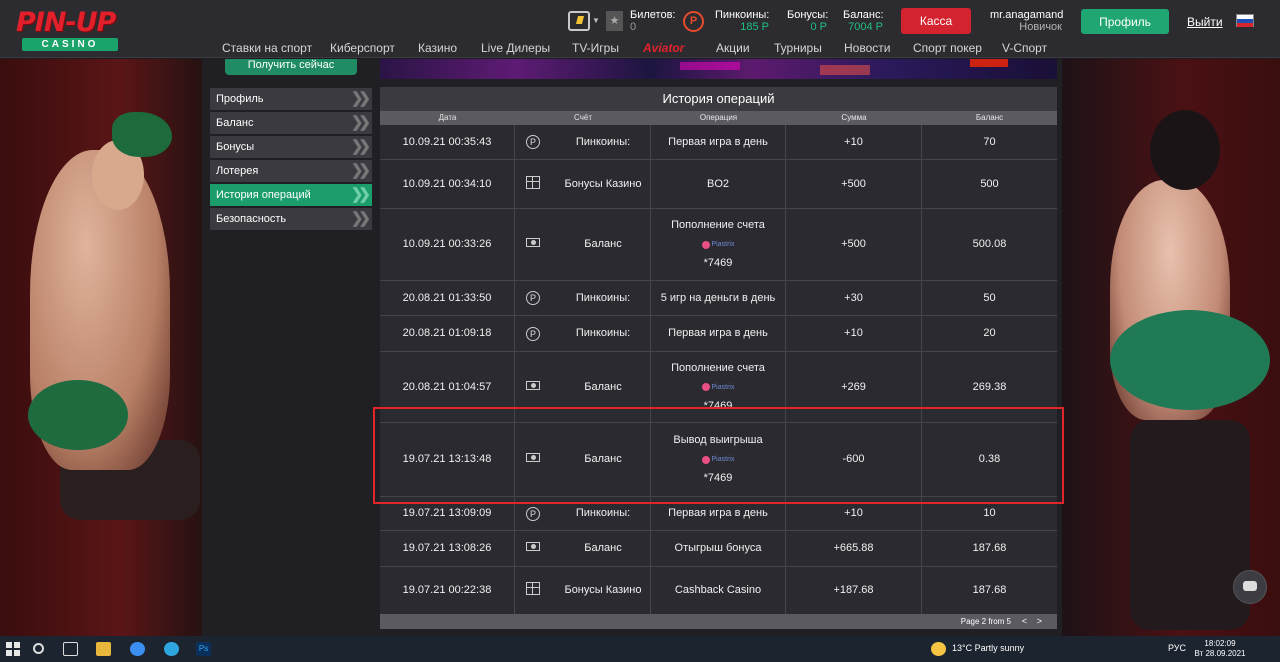  I want to click on column-header-operation: Операция, so click(718, 117).